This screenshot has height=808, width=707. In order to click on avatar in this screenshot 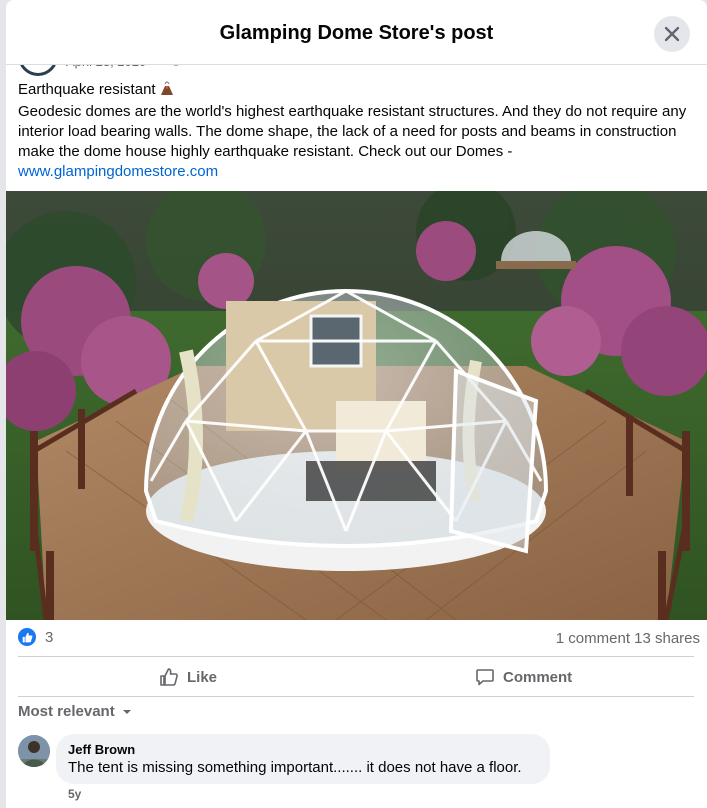, I will do `click(34, 751)`.